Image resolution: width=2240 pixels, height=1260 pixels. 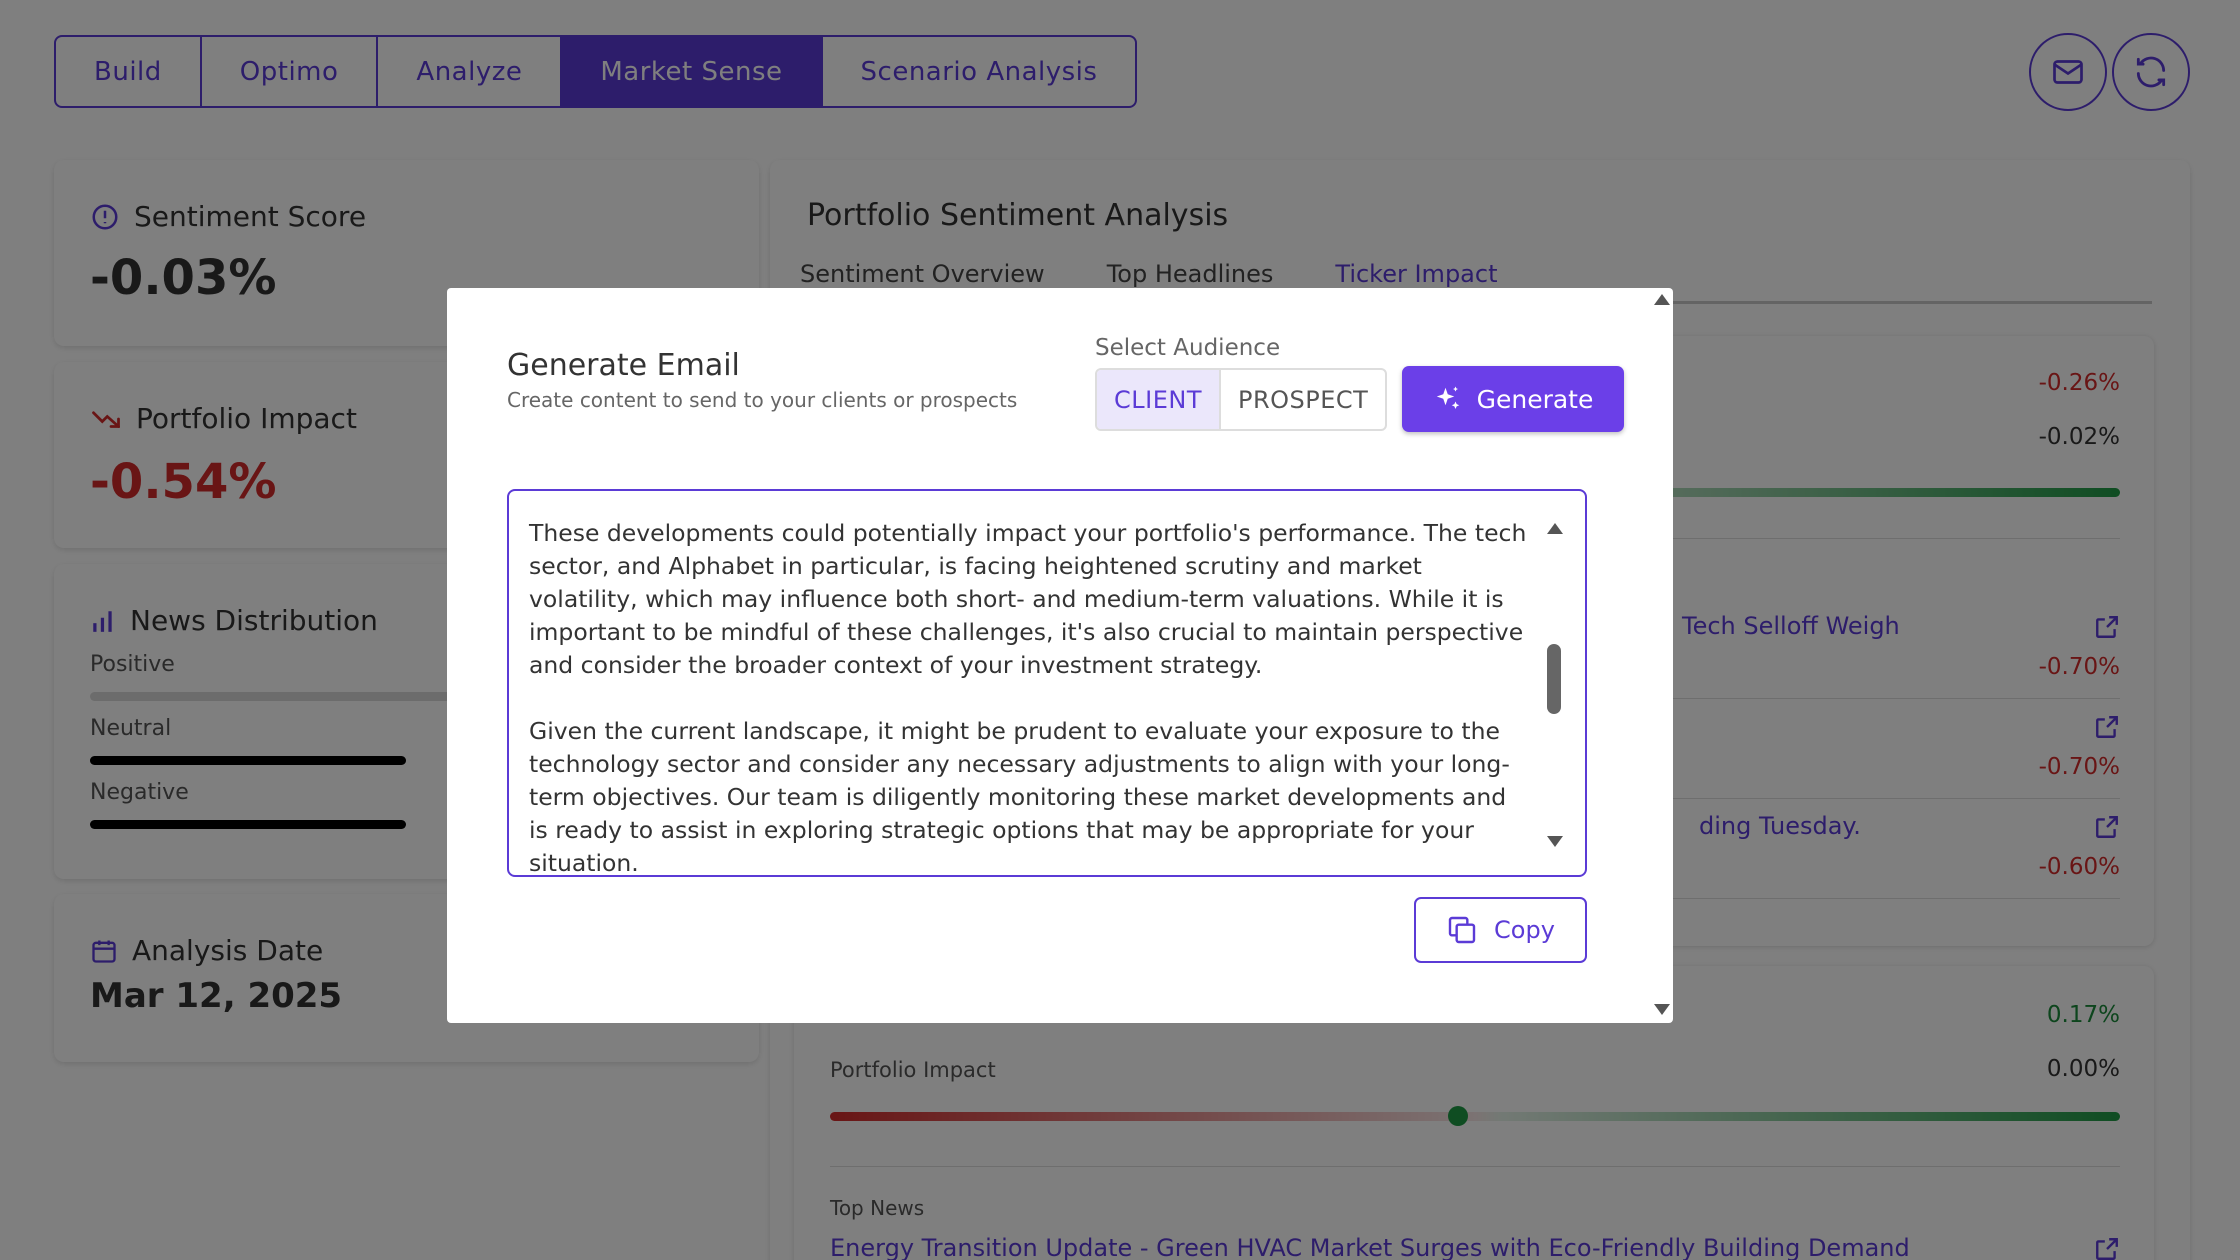 I want to click on generate-label: Generate, so click(x=1535, y=399).